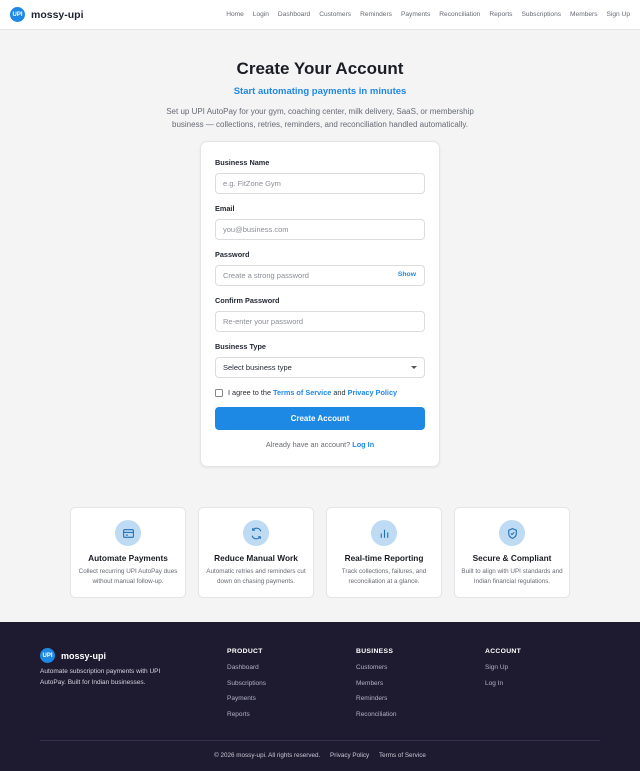  Describe the element at coordinates (235, 14) in the screenshot. I see `nav-home: Home` at that location.